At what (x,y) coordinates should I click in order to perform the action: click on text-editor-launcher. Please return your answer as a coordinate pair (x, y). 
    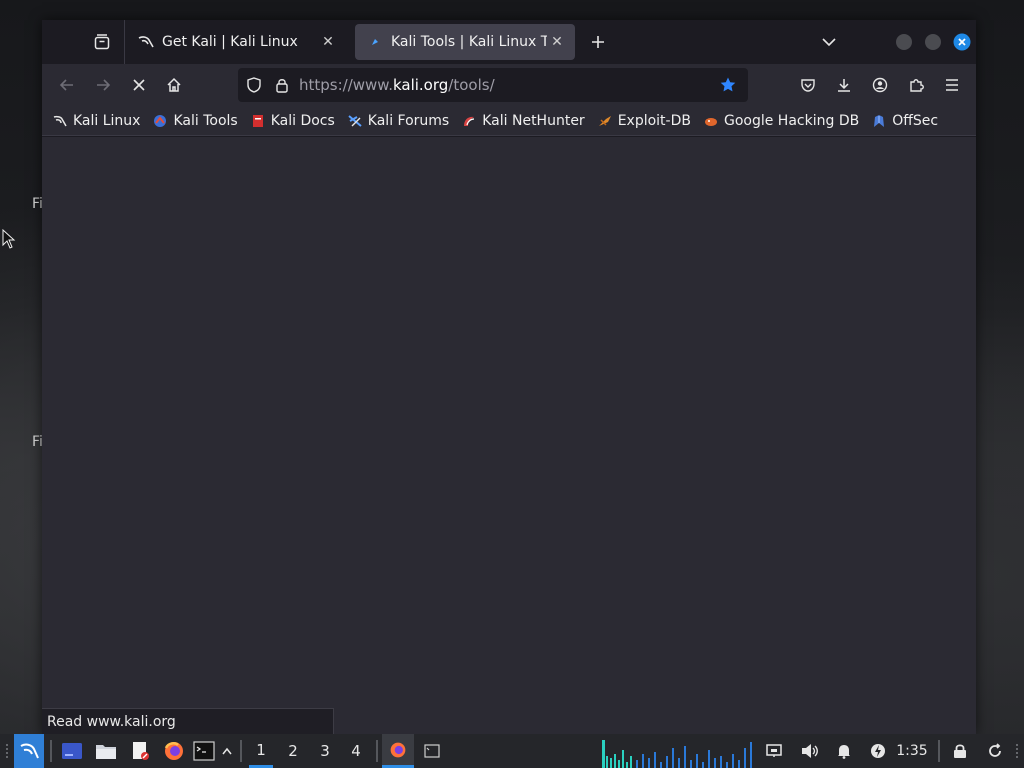
    Looking at the image, I should click on (140, 751).